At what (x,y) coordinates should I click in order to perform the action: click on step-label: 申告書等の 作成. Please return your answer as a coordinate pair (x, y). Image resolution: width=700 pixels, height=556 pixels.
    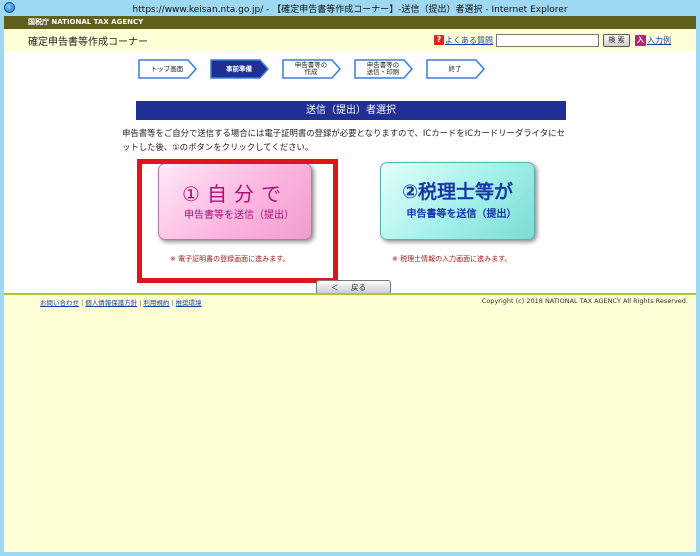
    Looking at the image, I should click on (311, 68).